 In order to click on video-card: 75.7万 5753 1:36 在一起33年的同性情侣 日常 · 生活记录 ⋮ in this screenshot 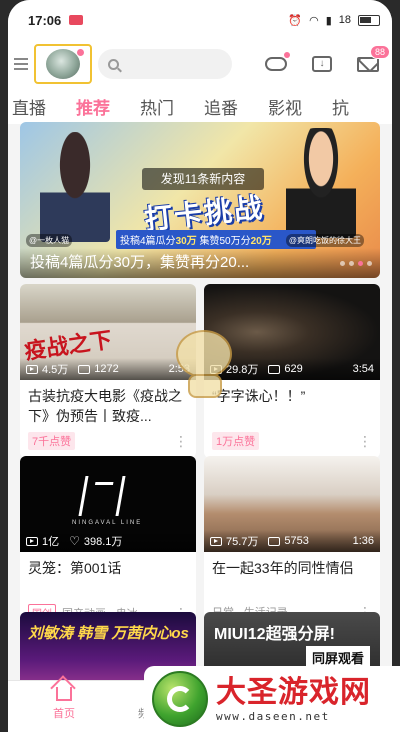, I will do `click(292, 542)`.